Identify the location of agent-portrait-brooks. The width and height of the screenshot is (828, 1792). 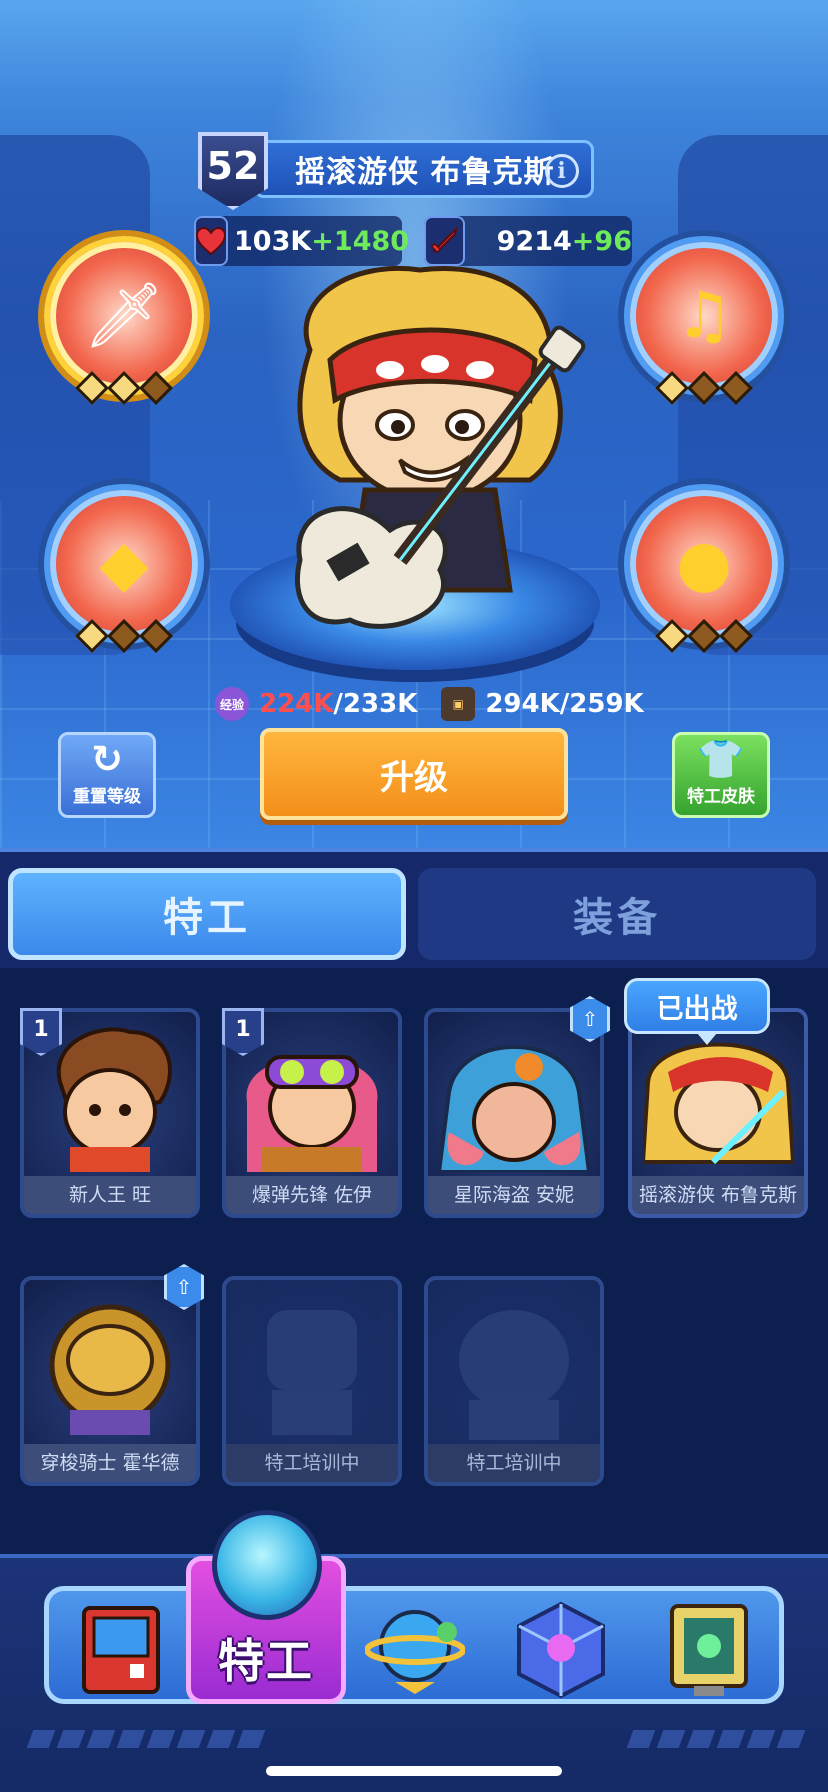
(718, 1097).